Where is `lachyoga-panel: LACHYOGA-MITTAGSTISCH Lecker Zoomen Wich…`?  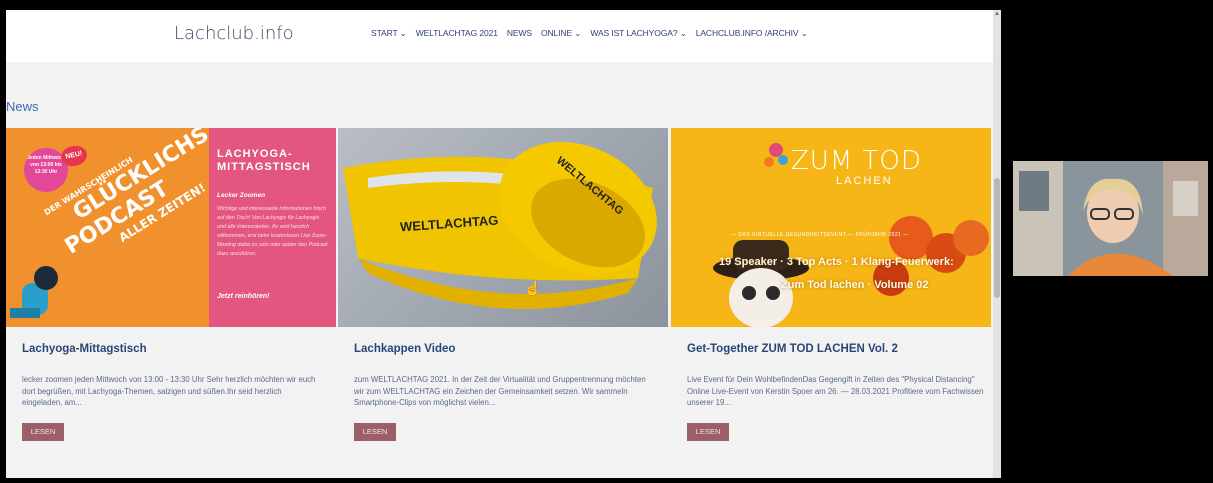
lachyoga-panel: LACHYOGA-MITTAGSTISCH Lecker Zoomen Wich… is located at coordinates (272, 227).